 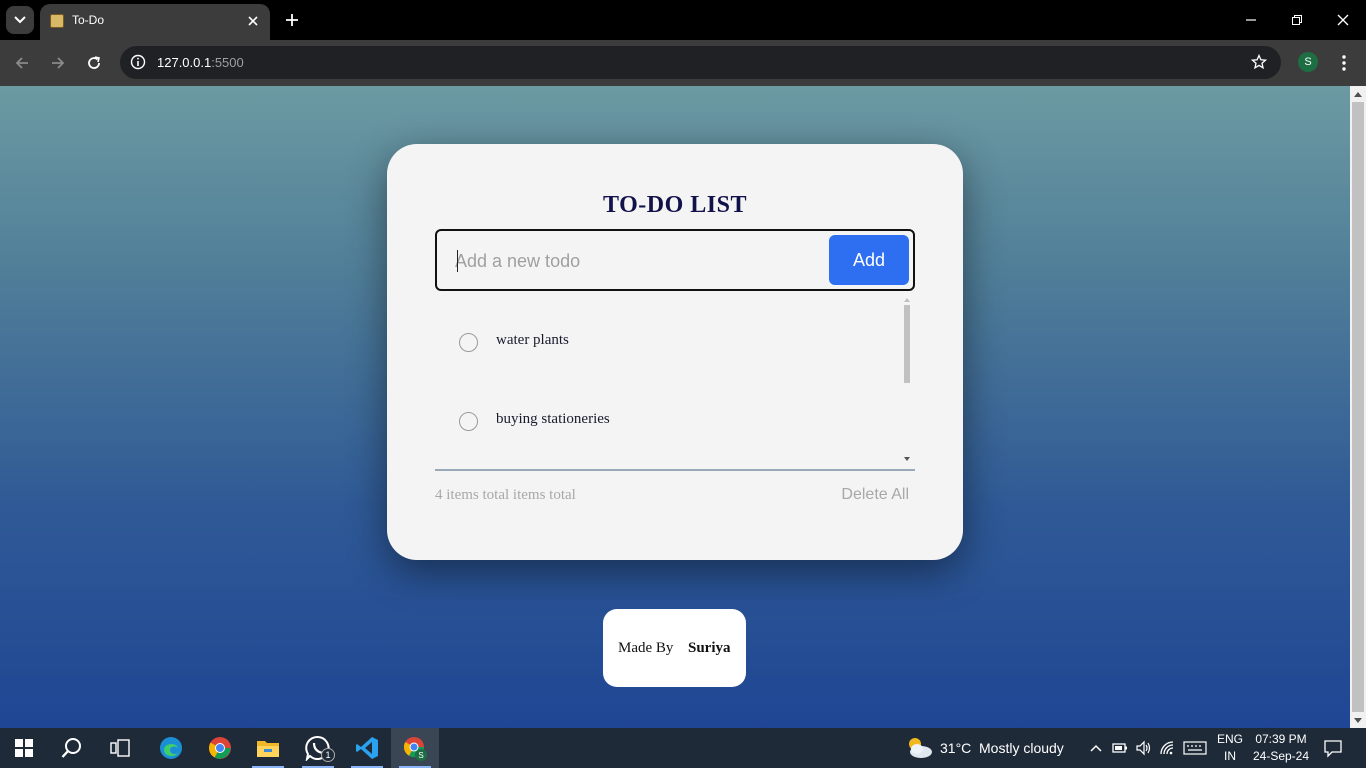 I want to click on start-button, so click(x=24, y=748).